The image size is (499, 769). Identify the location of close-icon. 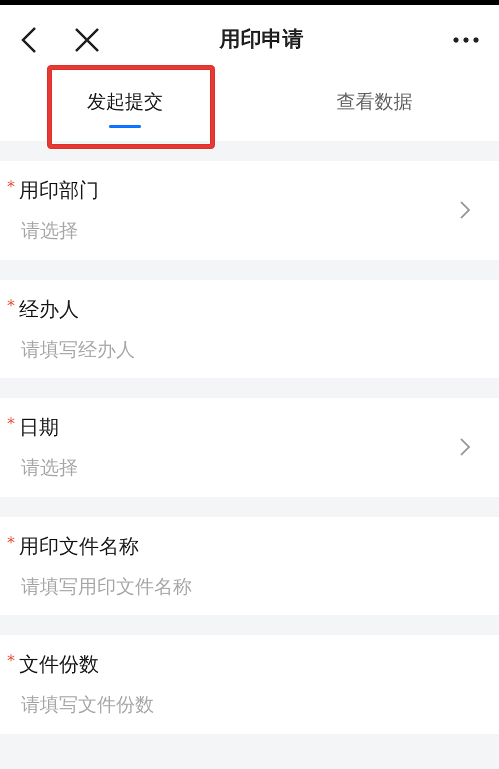
(87, 40).